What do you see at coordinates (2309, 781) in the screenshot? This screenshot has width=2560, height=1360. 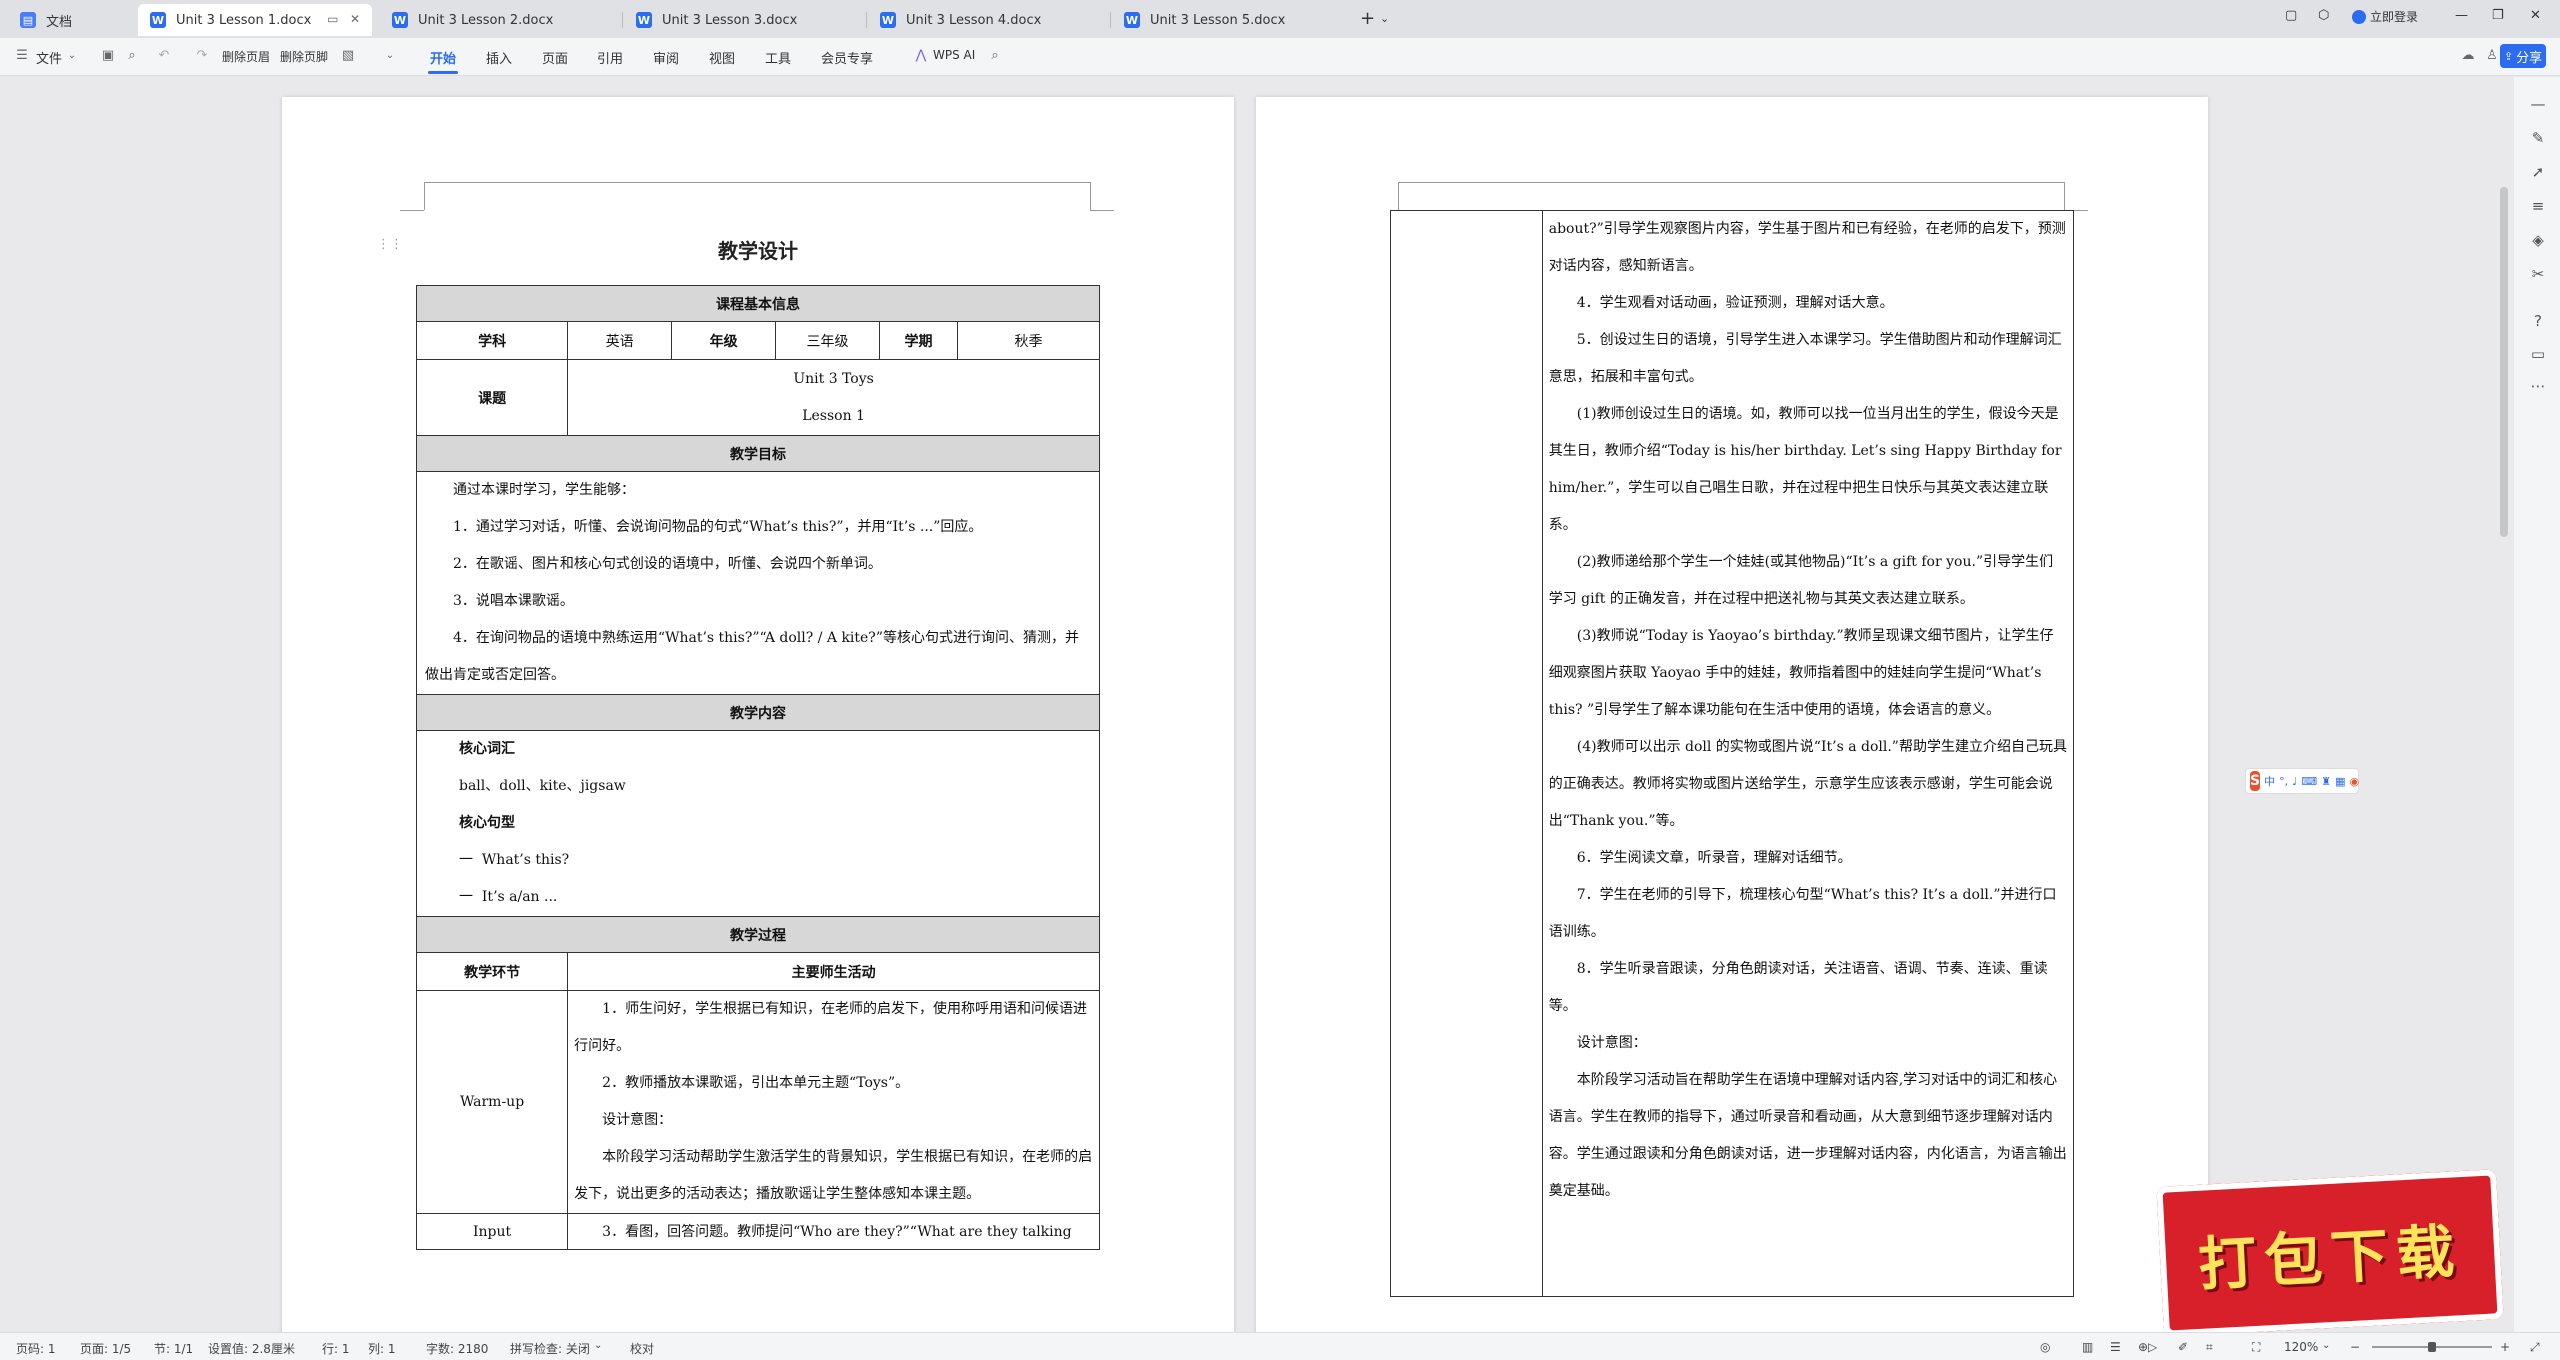 I see `keyboard-icon: ⌨` at bounding box center [2309, 781].